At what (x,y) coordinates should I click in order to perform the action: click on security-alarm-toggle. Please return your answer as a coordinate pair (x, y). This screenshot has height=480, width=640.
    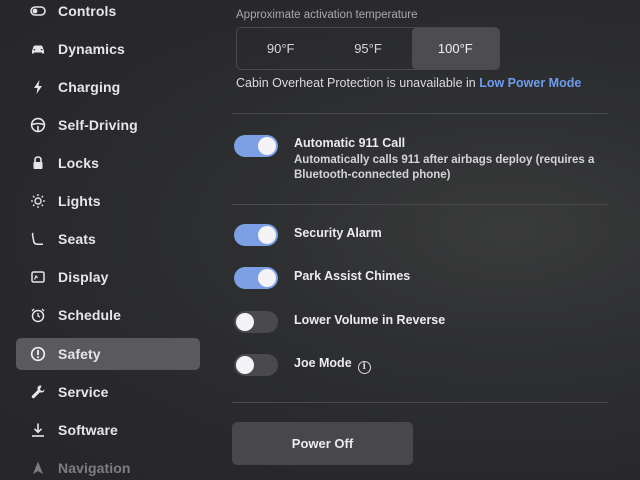
    Looking at the image, I should click on (256, 235).